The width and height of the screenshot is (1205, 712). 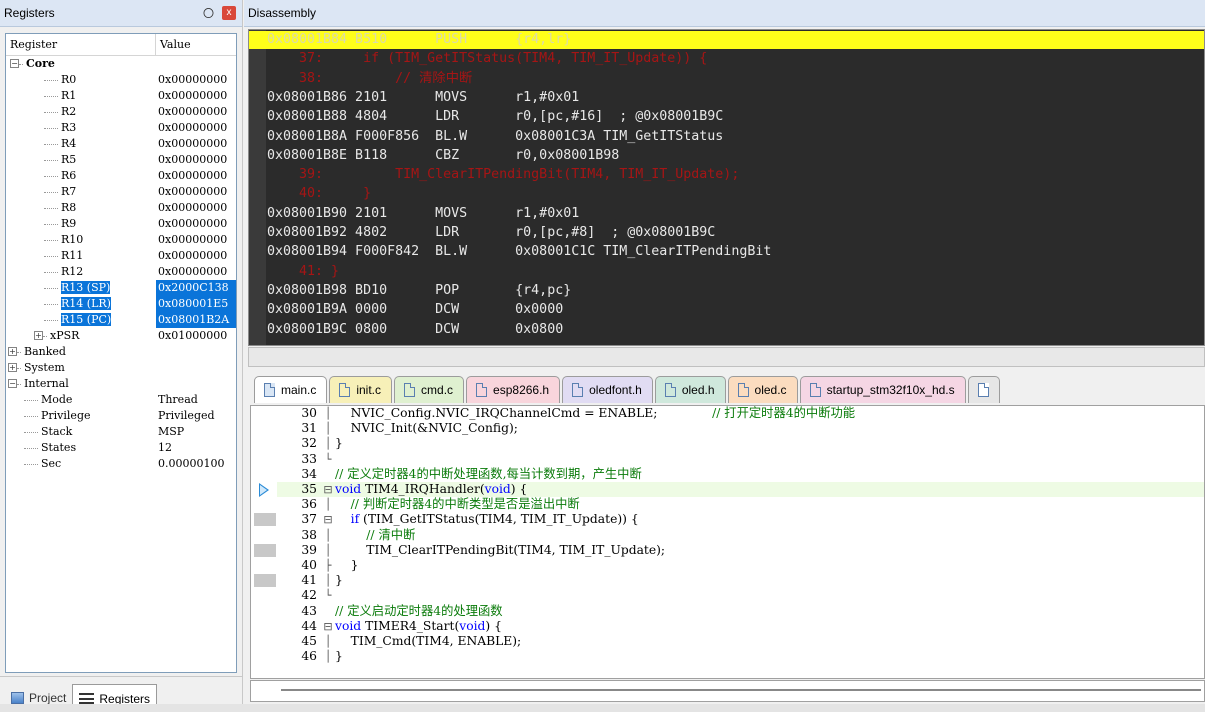 I want to click on code-line: 34 // 定义定时器4的中断处理函数,每当计数到期，产生中断, so click(x=740, y=474).